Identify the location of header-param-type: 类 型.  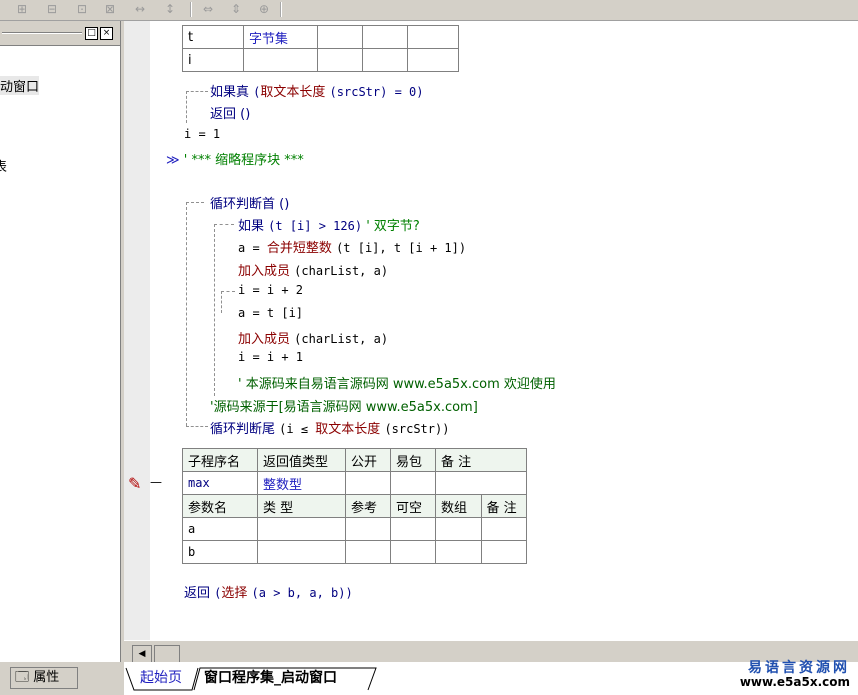
(301, 506).